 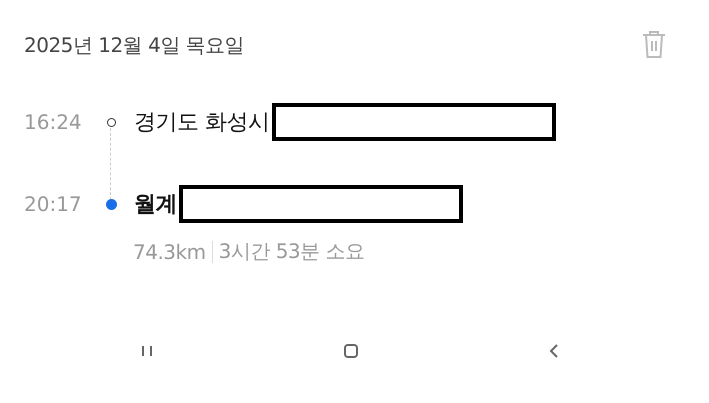 What do you see at coordinates (202, 123) in the screenshot?
I see `stop-place: 경기도 화성시` at bounding box center [202, 123].